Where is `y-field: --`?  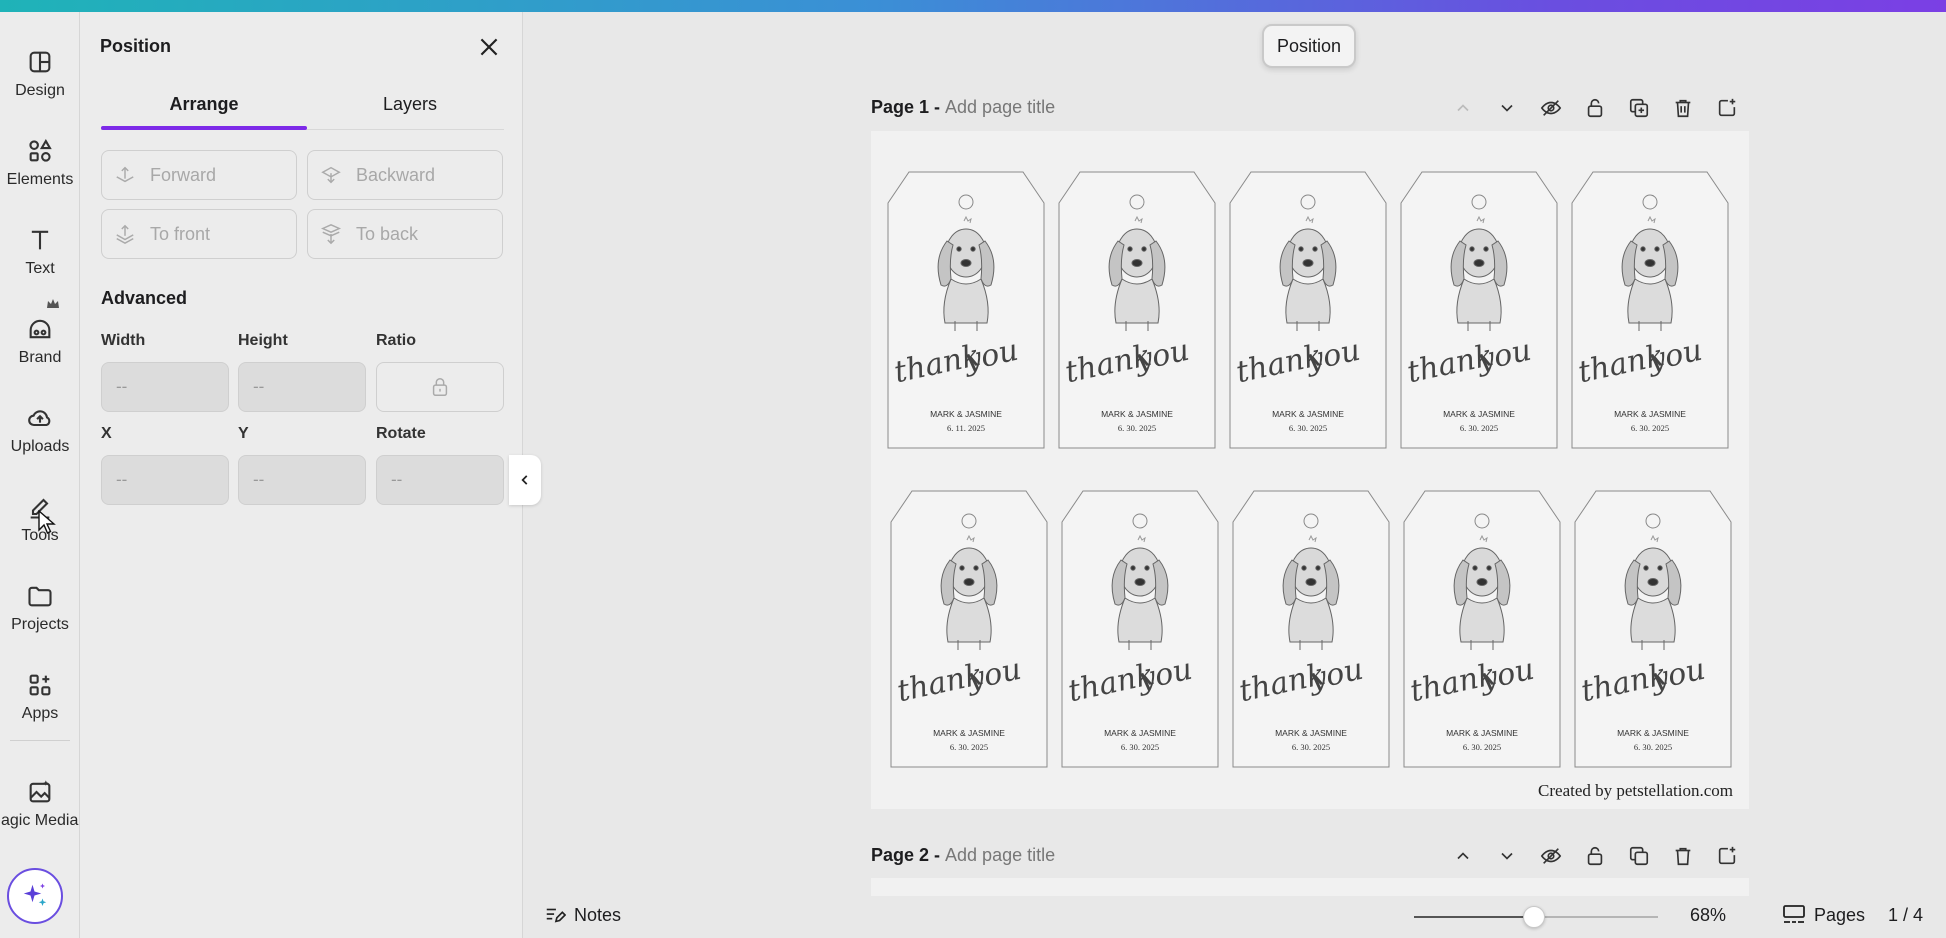 y-field: -- is located at coordinates (302, 480).